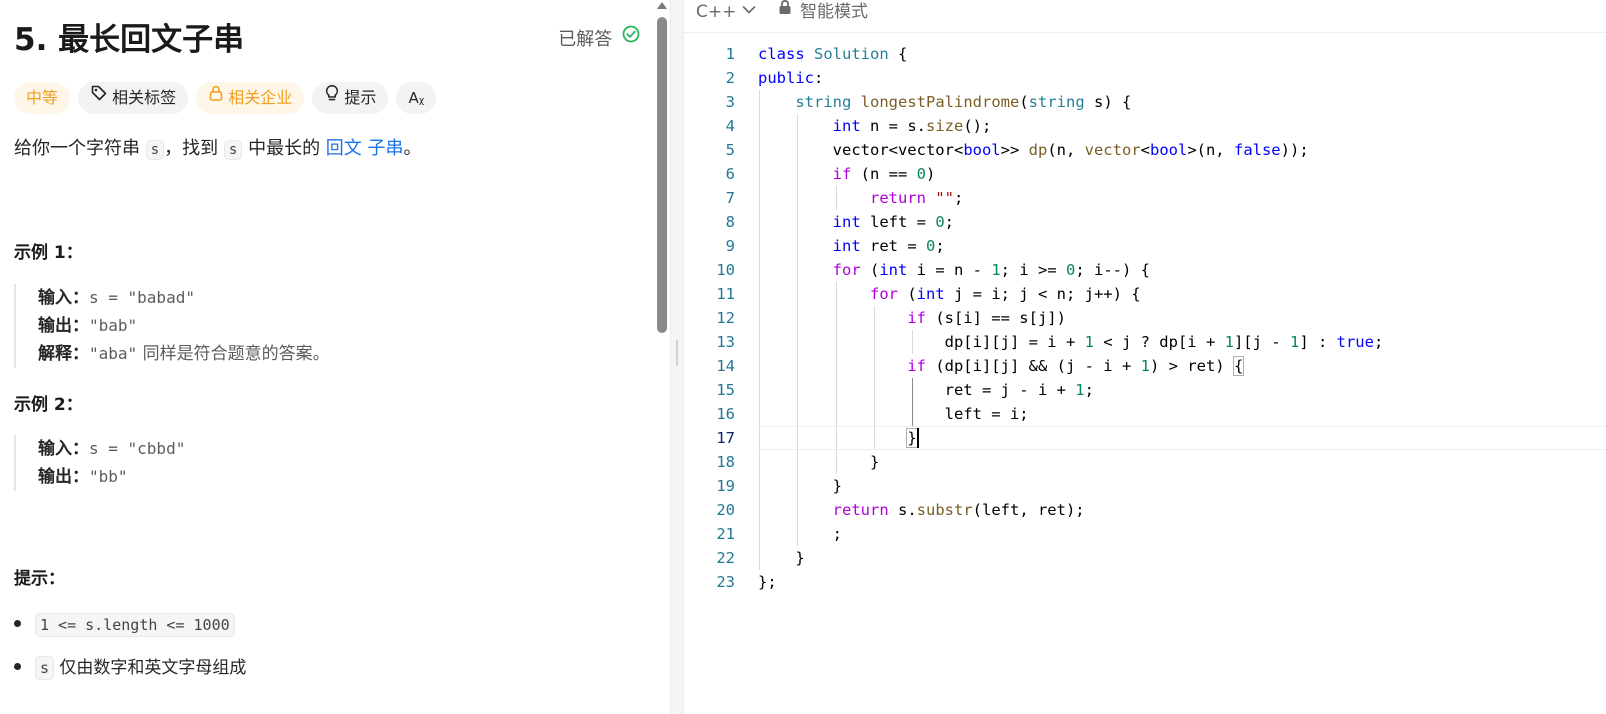 The image size is (1606, 714). I want to click on code-line: 6 if (n == 0), so click(1145, 174).